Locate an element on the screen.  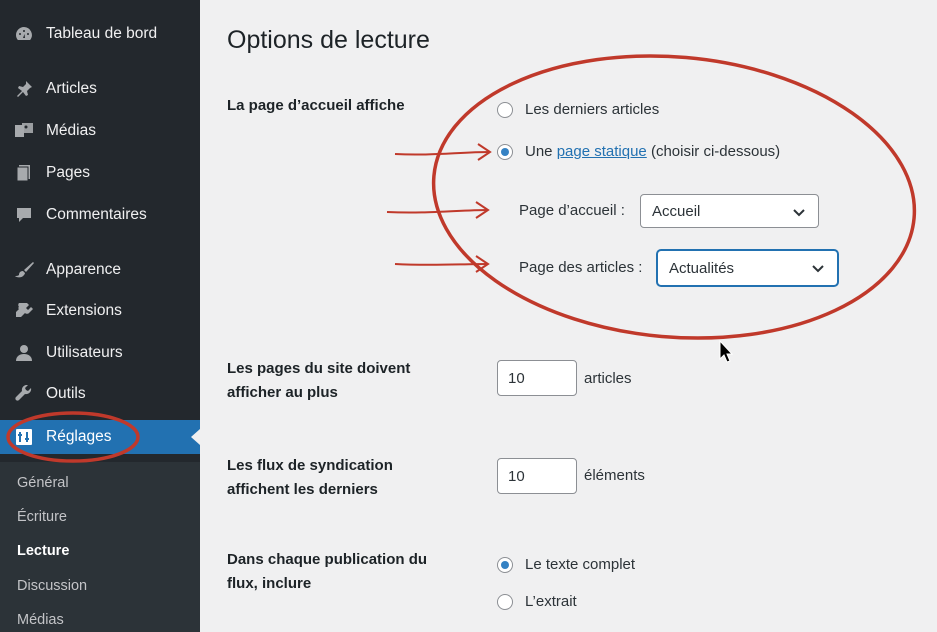
menu-label: Médias is located at coordinates (71, 130).